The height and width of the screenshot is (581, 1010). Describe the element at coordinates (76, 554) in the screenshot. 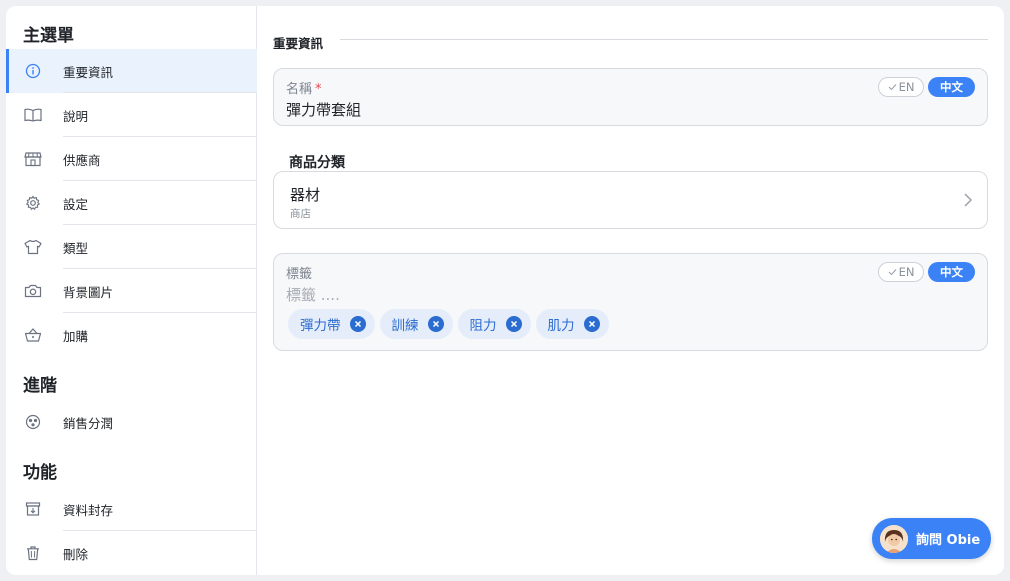

I see `sidebar-item-label: 刪除` at that location.